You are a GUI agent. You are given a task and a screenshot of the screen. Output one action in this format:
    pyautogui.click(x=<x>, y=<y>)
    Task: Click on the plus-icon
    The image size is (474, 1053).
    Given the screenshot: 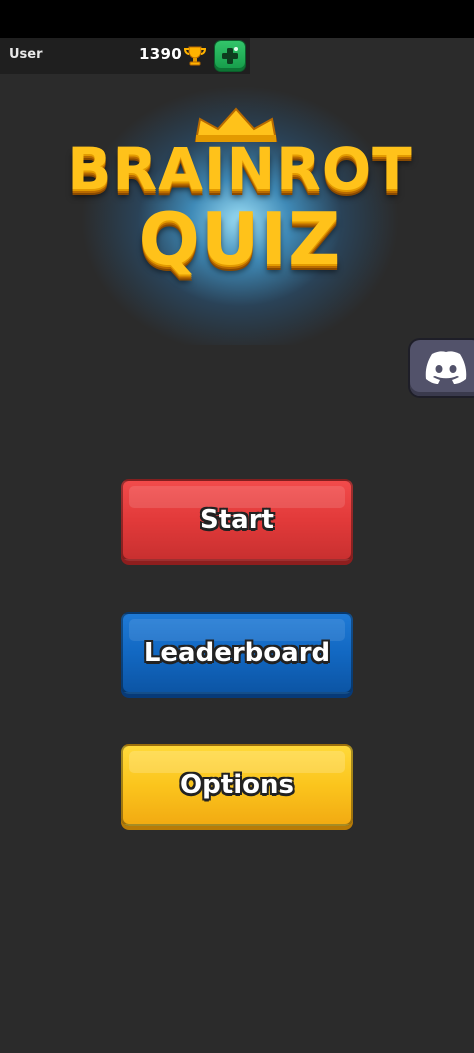 What is the action you would take?
    pyautogui.click(x=230, y=55)
    